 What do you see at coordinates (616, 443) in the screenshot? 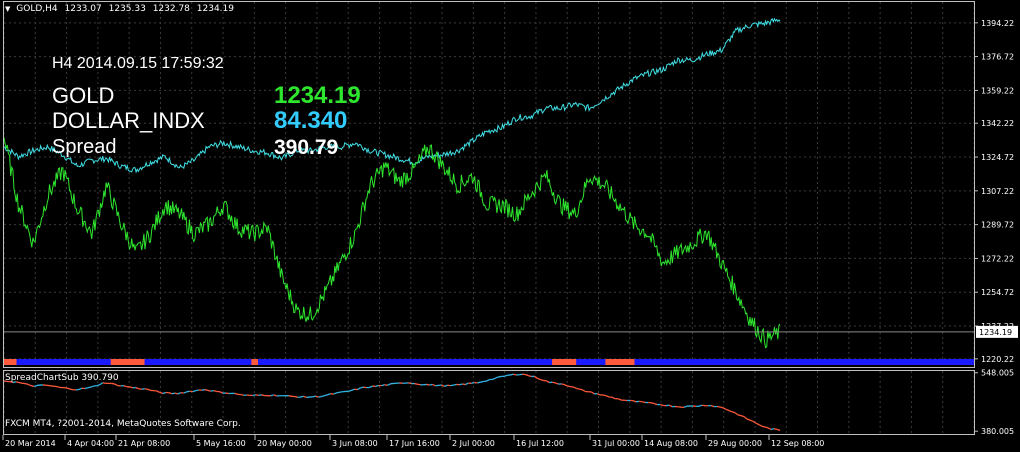
I see `x-tick-label: 31 Jul 00:00` at bounding box center [616, 443].